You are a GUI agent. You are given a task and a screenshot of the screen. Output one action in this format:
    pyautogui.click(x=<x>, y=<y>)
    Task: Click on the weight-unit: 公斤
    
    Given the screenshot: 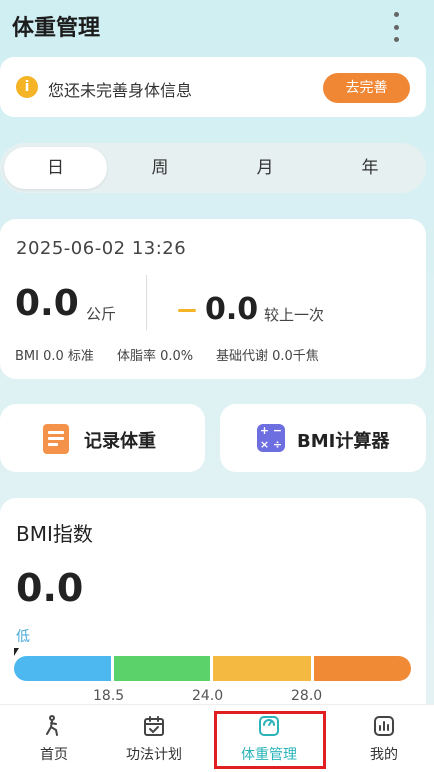 What is the action you would take?
    pyautogui.click(x=101, y=314)
    